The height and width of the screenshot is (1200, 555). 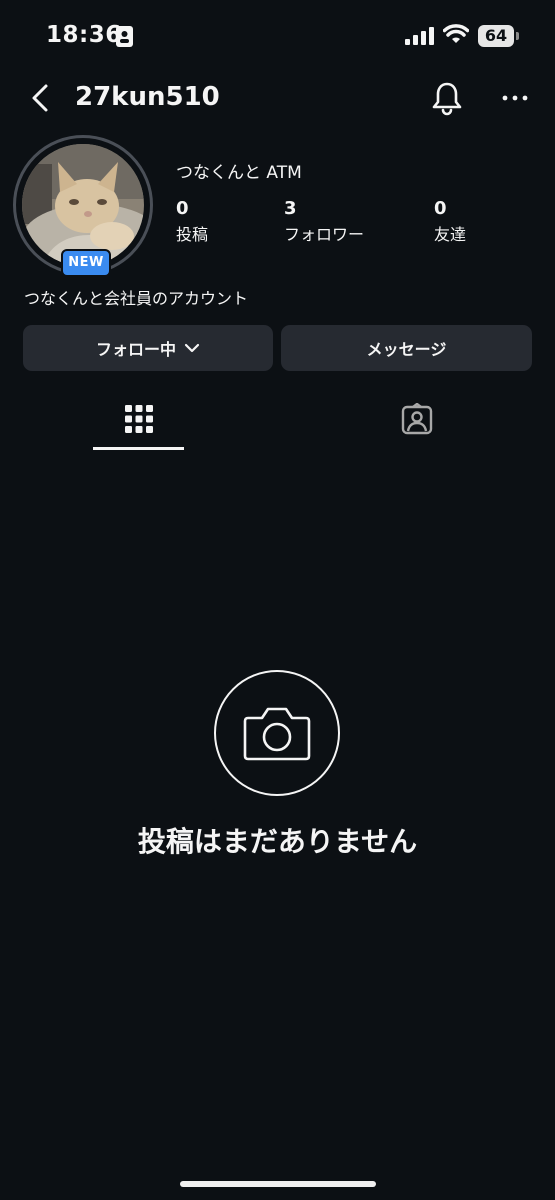 I want to click on more-options-icon, so click(x=515, y=98).